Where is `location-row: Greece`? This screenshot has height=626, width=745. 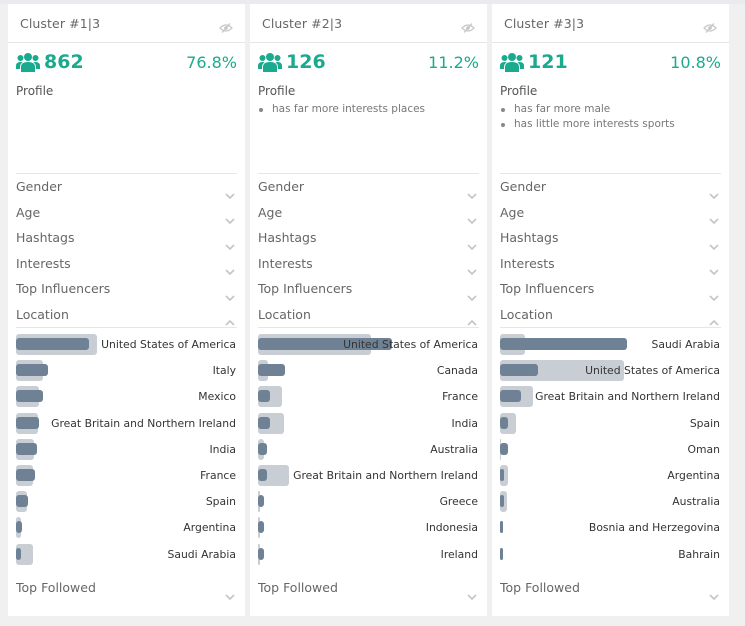 location-row: Greece is located at coordinates (368, 502).